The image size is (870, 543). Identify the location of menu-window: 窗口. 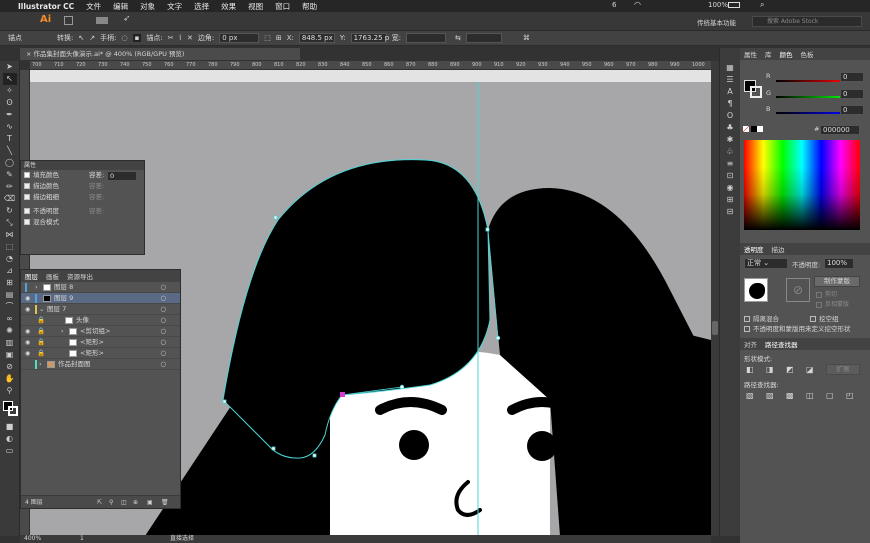
(282, 6).